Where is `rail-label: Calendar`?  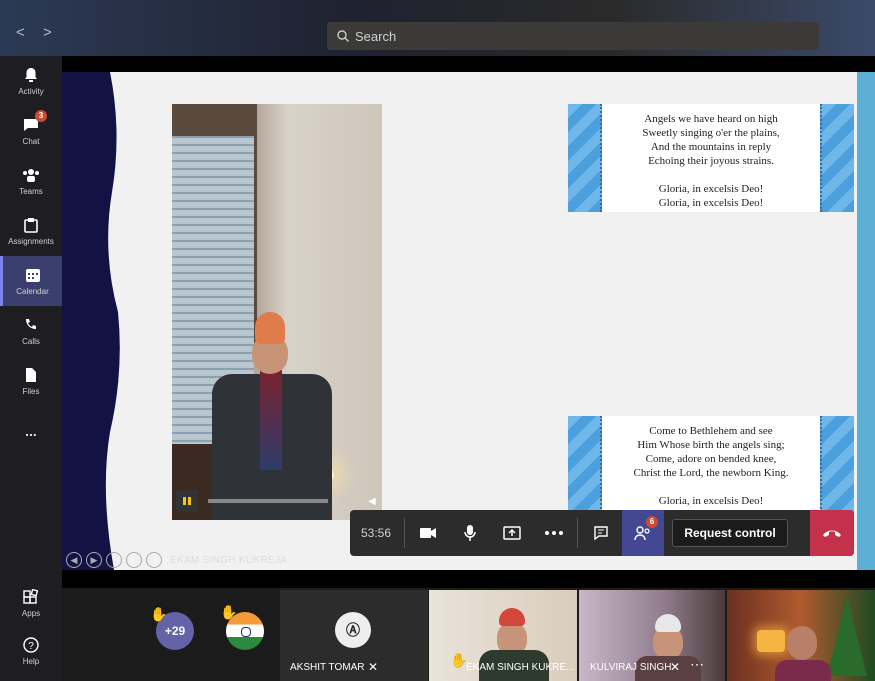
rail-label: Calendar is located at coordinates (32, 291).